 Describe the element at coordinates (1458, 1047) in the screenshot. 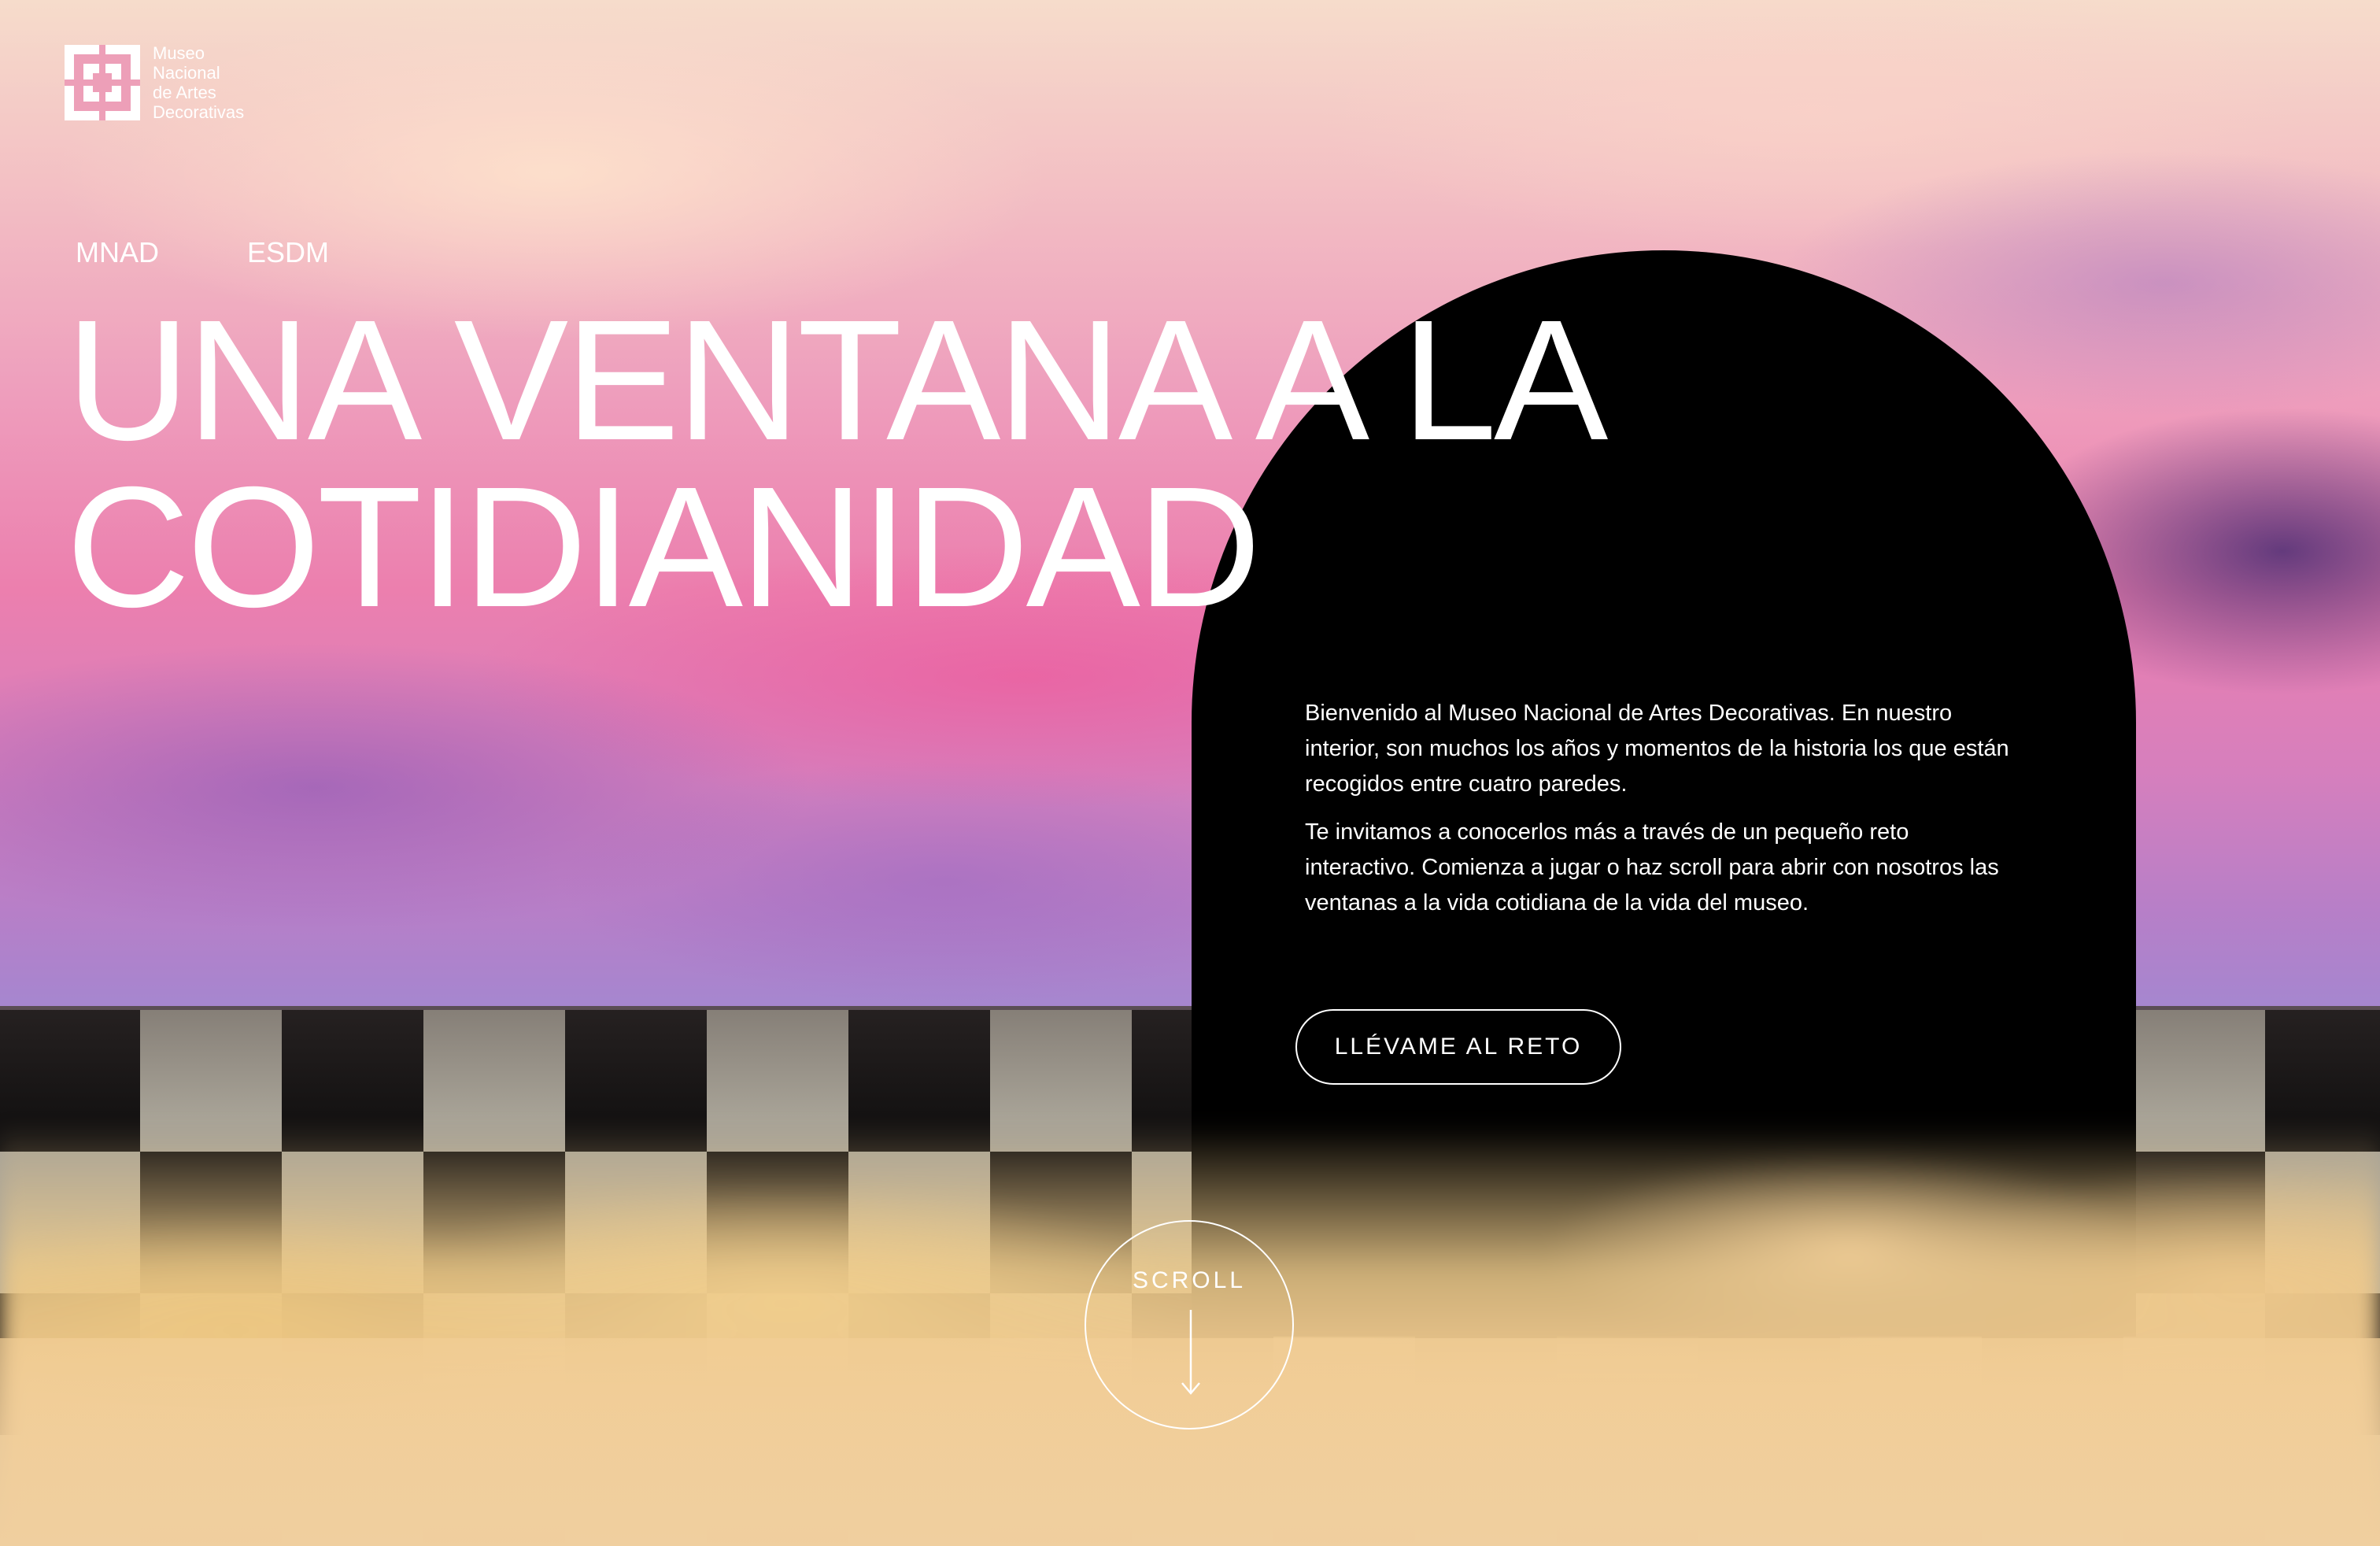

I see `take-me-to-challenge-button: LLÉVAME AL RETO` at that location.